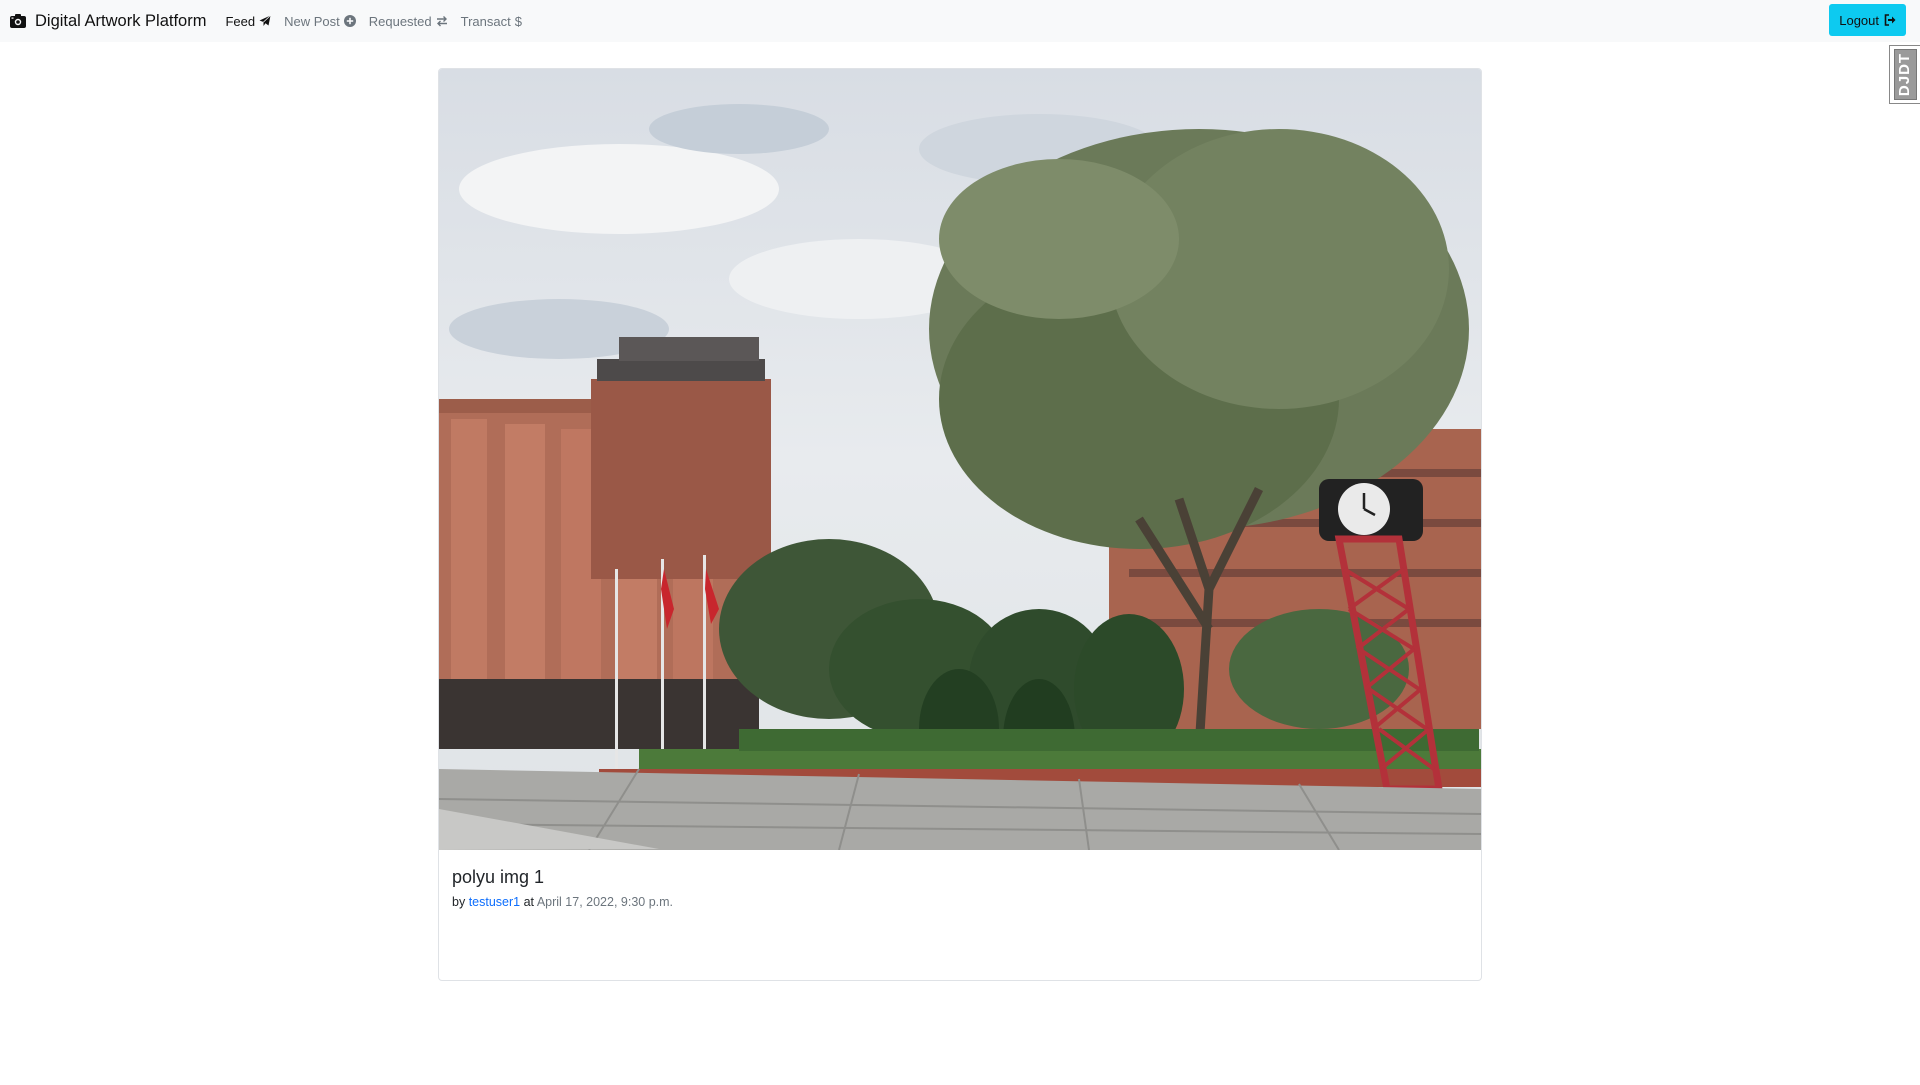 This screenshot has width=1920, height=1085. I want to click on debug-toolbar-badge: DJDT, so click(1905, 74).